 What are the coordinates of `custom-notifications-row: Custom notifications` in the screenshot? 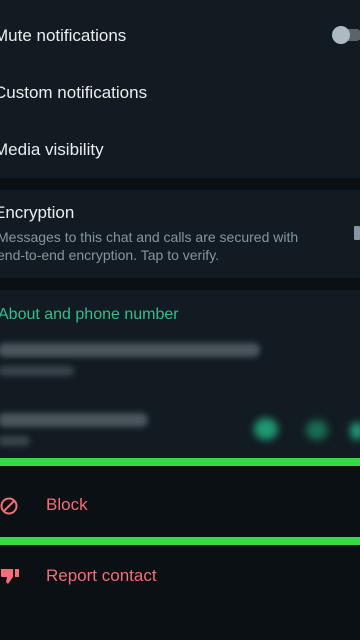 It's located at (180, 94).